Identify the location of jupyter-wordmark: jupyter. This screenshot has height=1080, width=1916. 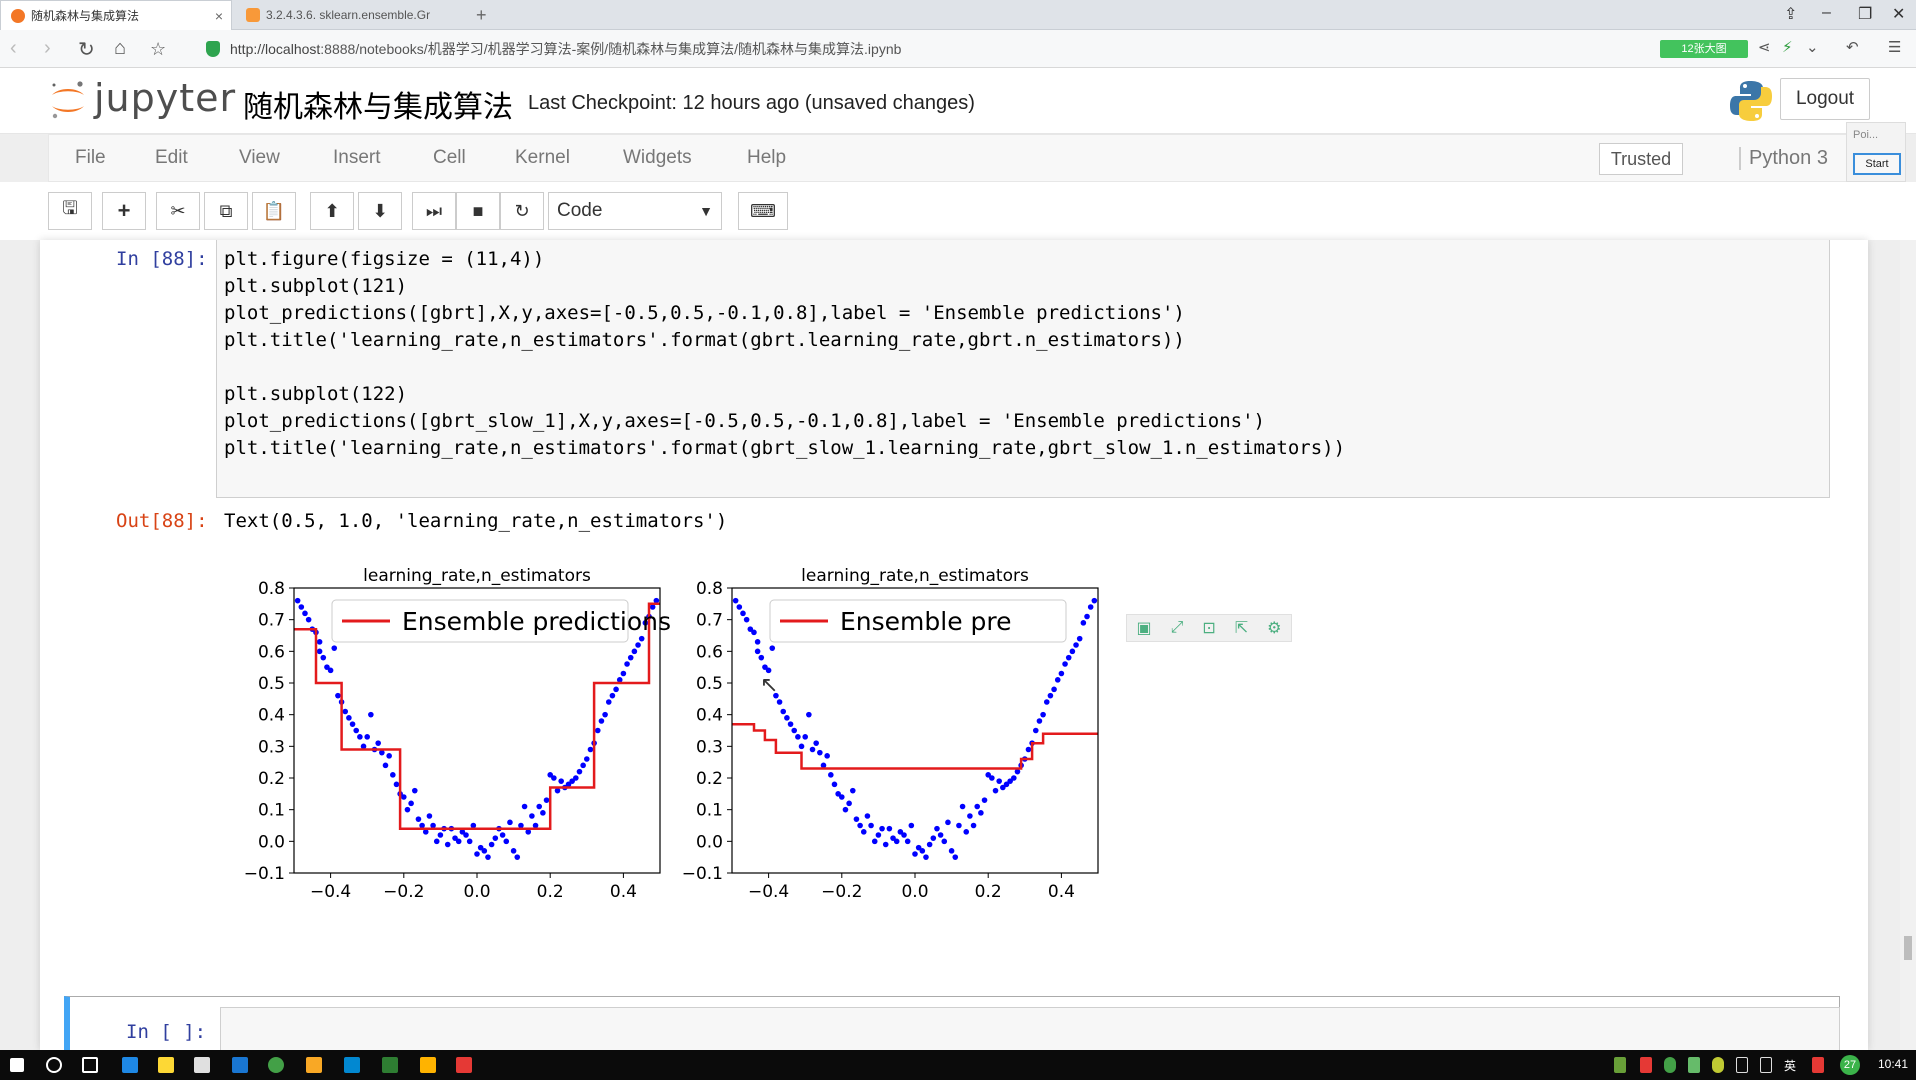
(165, 98).